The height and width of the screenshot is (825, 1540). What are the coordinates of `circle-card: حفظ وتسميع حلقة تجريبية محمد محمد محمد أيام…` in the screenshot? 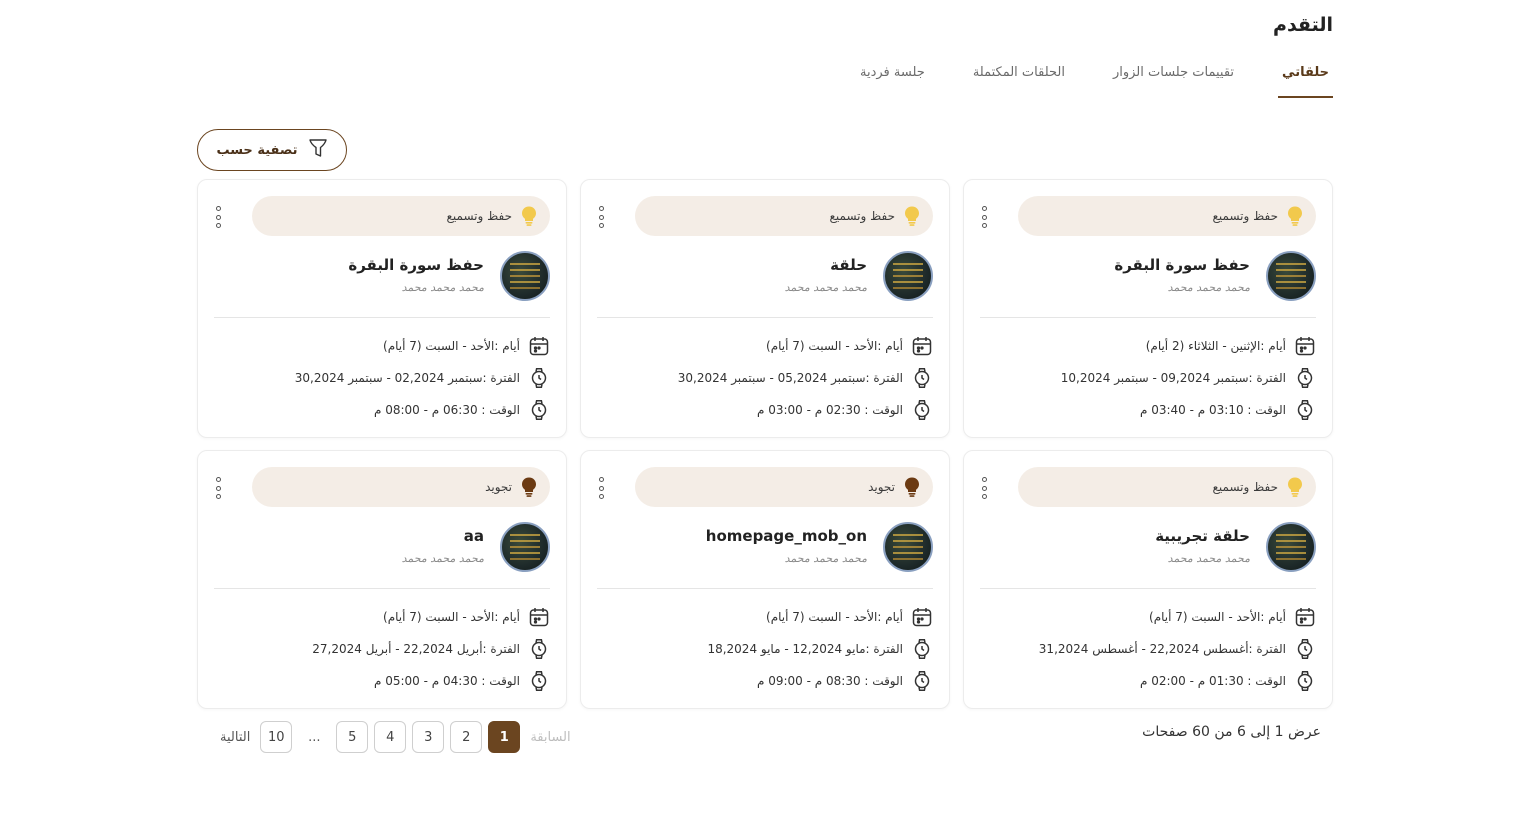 It's located at (1148, 579).